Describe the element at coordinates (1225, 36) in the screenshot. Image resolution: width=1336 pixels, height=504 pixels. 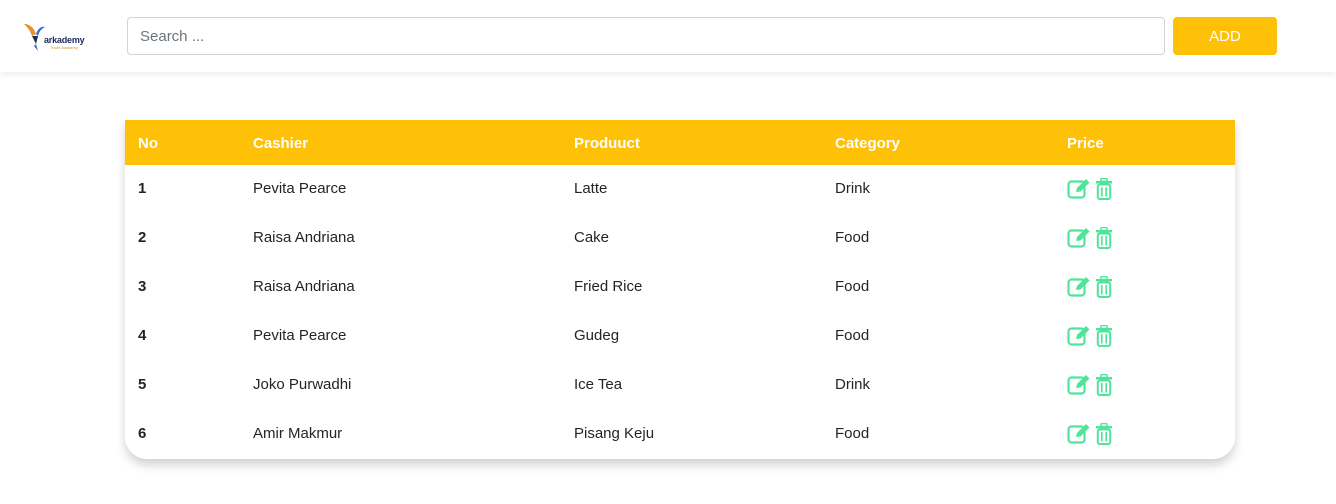
I see `add-button: ADD` at that location.